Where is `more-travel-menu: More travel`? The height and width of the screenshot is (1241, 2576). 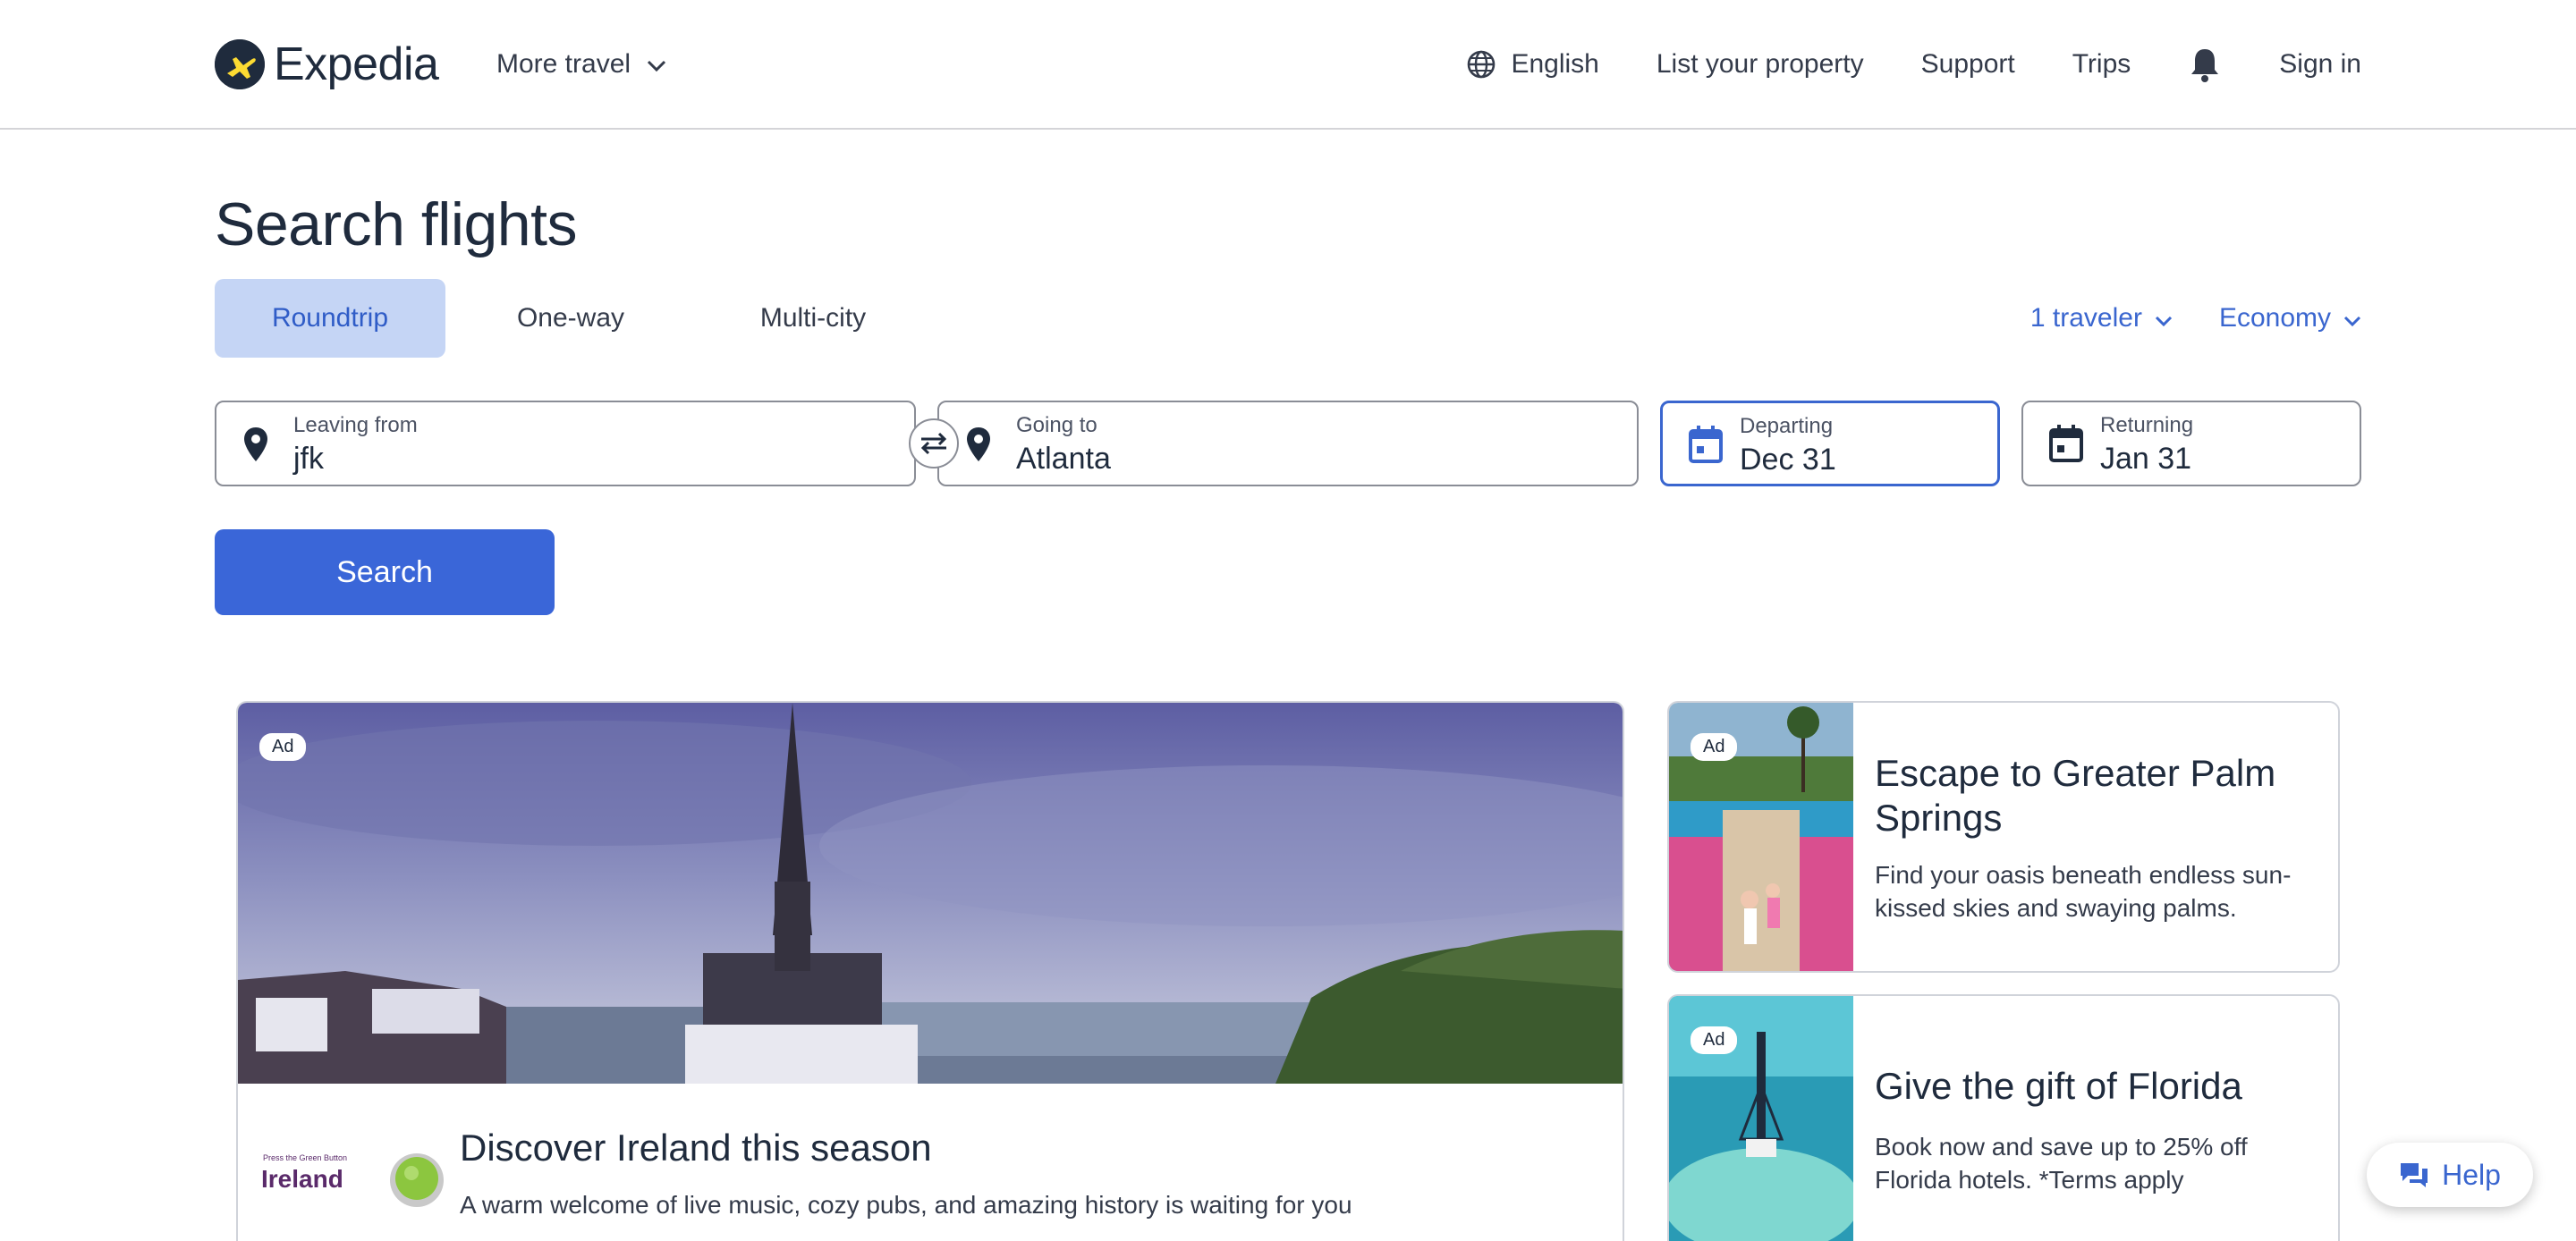
more-travel-menu: More travel is located at coordinates (581, 64).